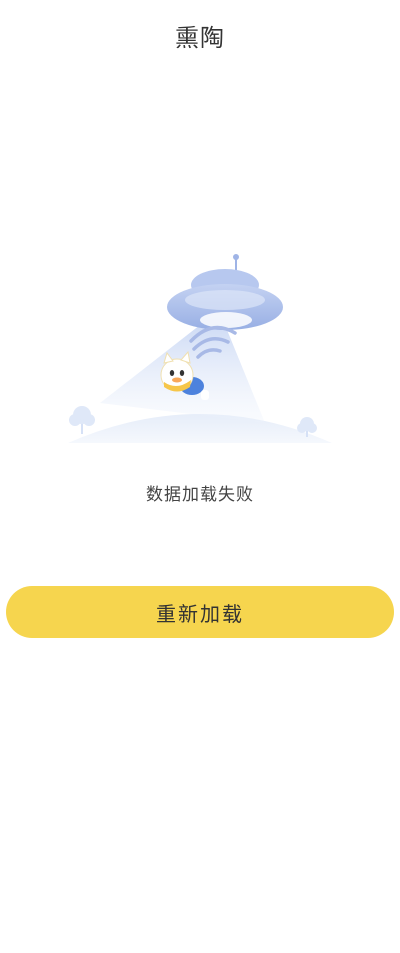  Describe the element at coordinates (82, 420) in the screenshot. I see `left-tree` at that location.